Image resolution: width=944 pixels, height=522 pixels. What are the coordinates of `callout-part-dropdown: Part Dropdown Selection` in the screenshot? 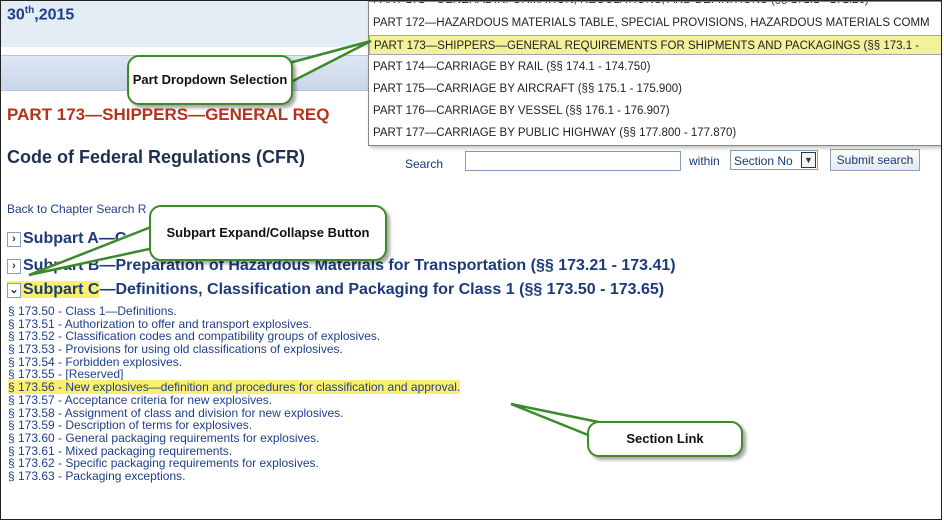 It's located at (210, 80).